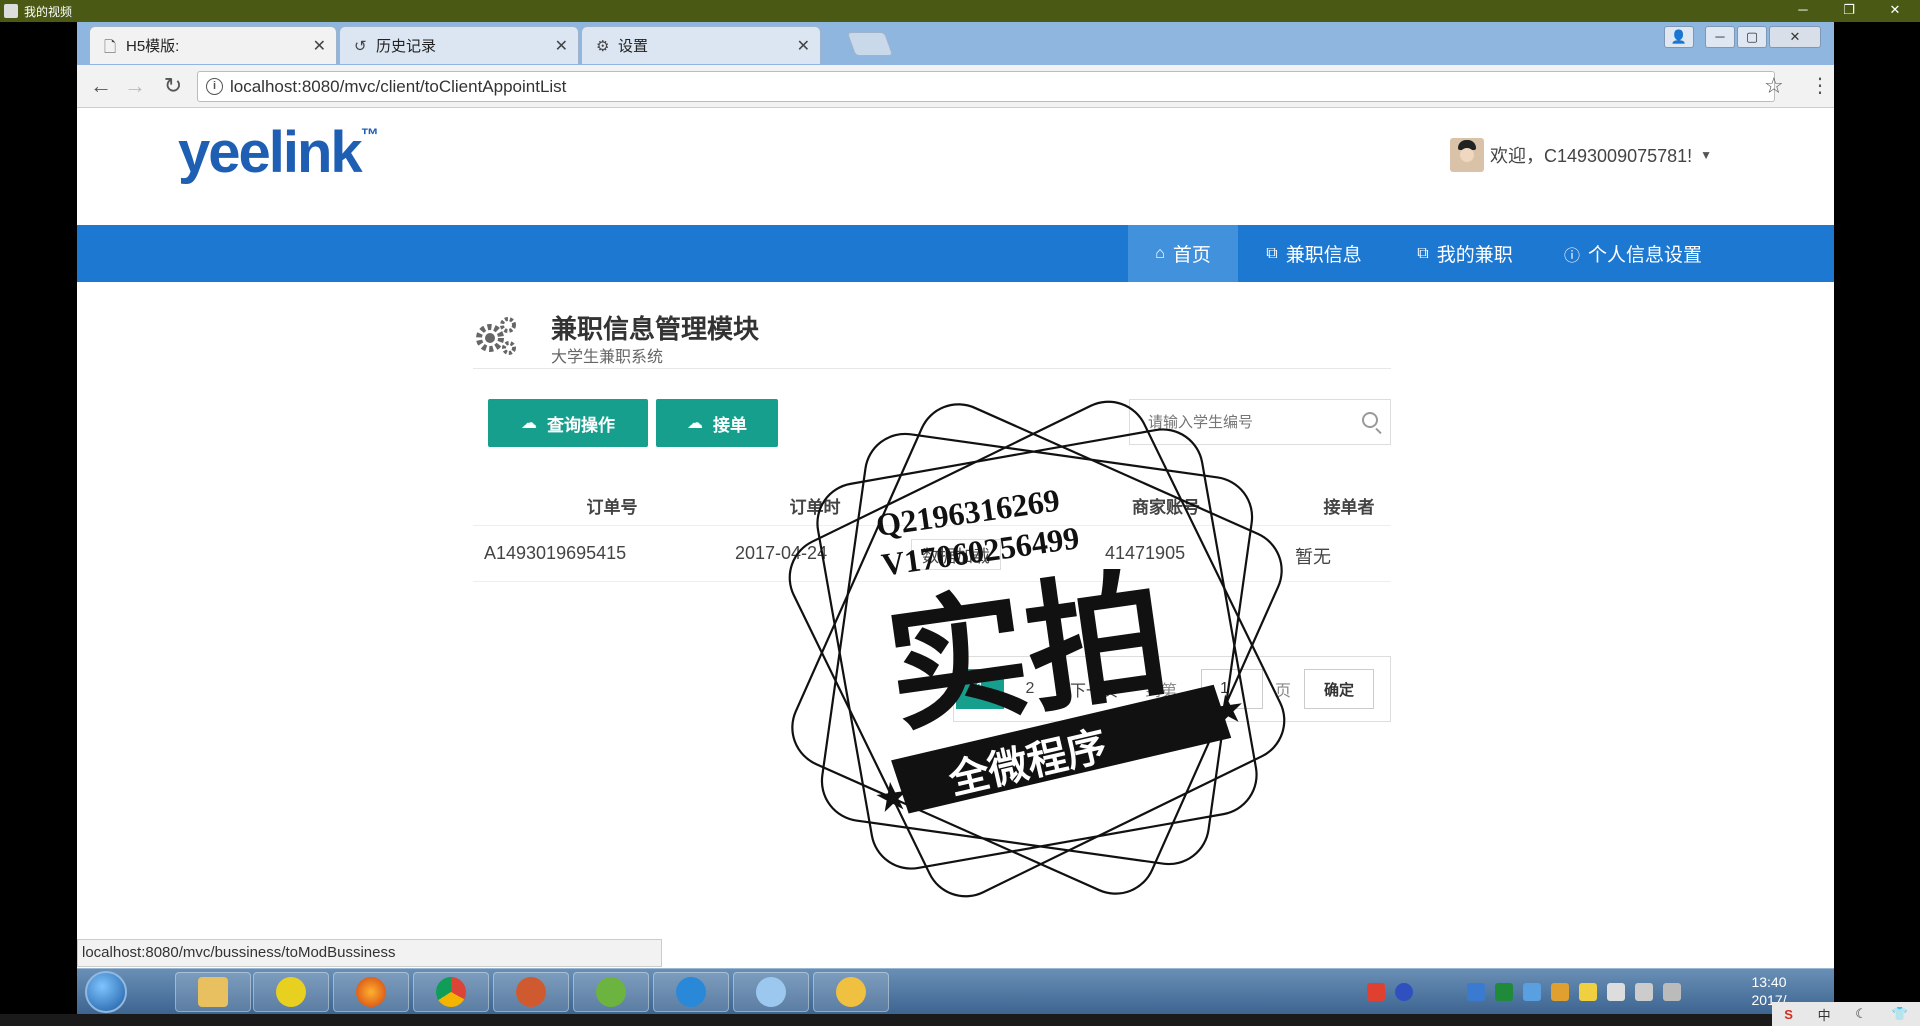 The image size is (1920, 1026). What do you see at coordinates (1467, 155) in the screenshot?
I see `avatar` at bounding box center [1467, 155].